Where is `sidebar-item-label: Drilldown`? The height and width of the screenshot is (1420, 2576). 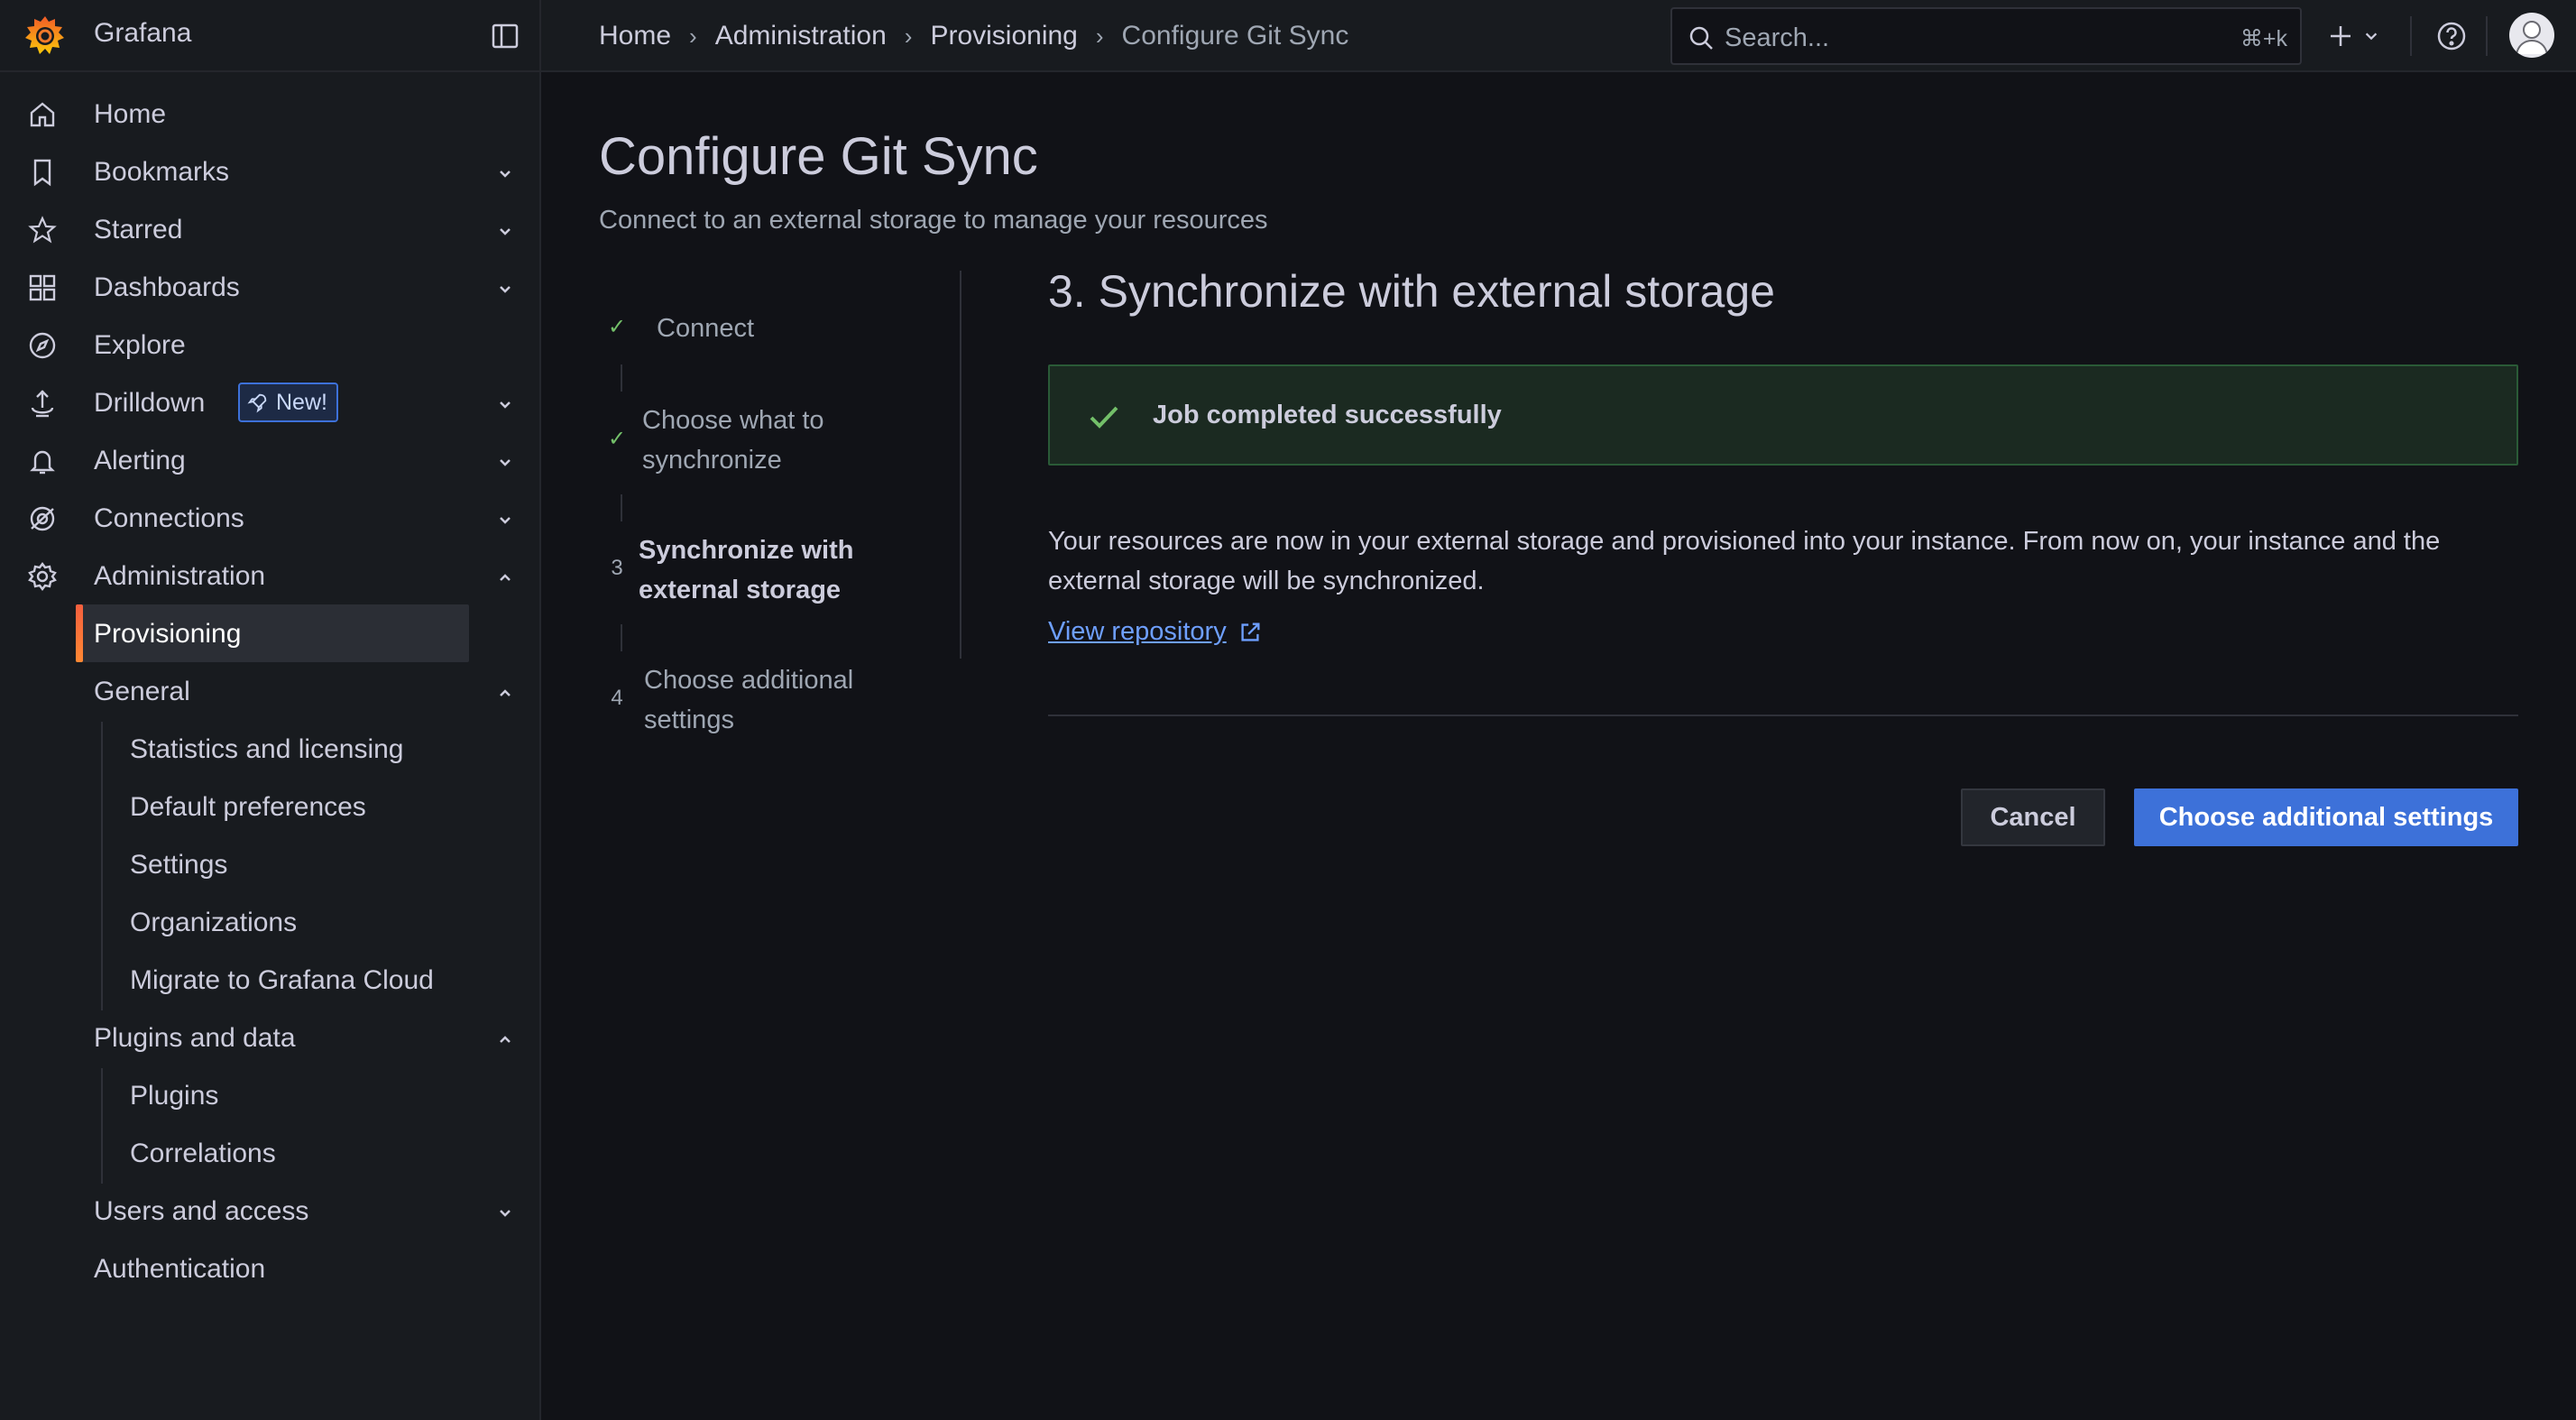 sidebar-item-label: Drilldown is located at coordinates (150, 403).